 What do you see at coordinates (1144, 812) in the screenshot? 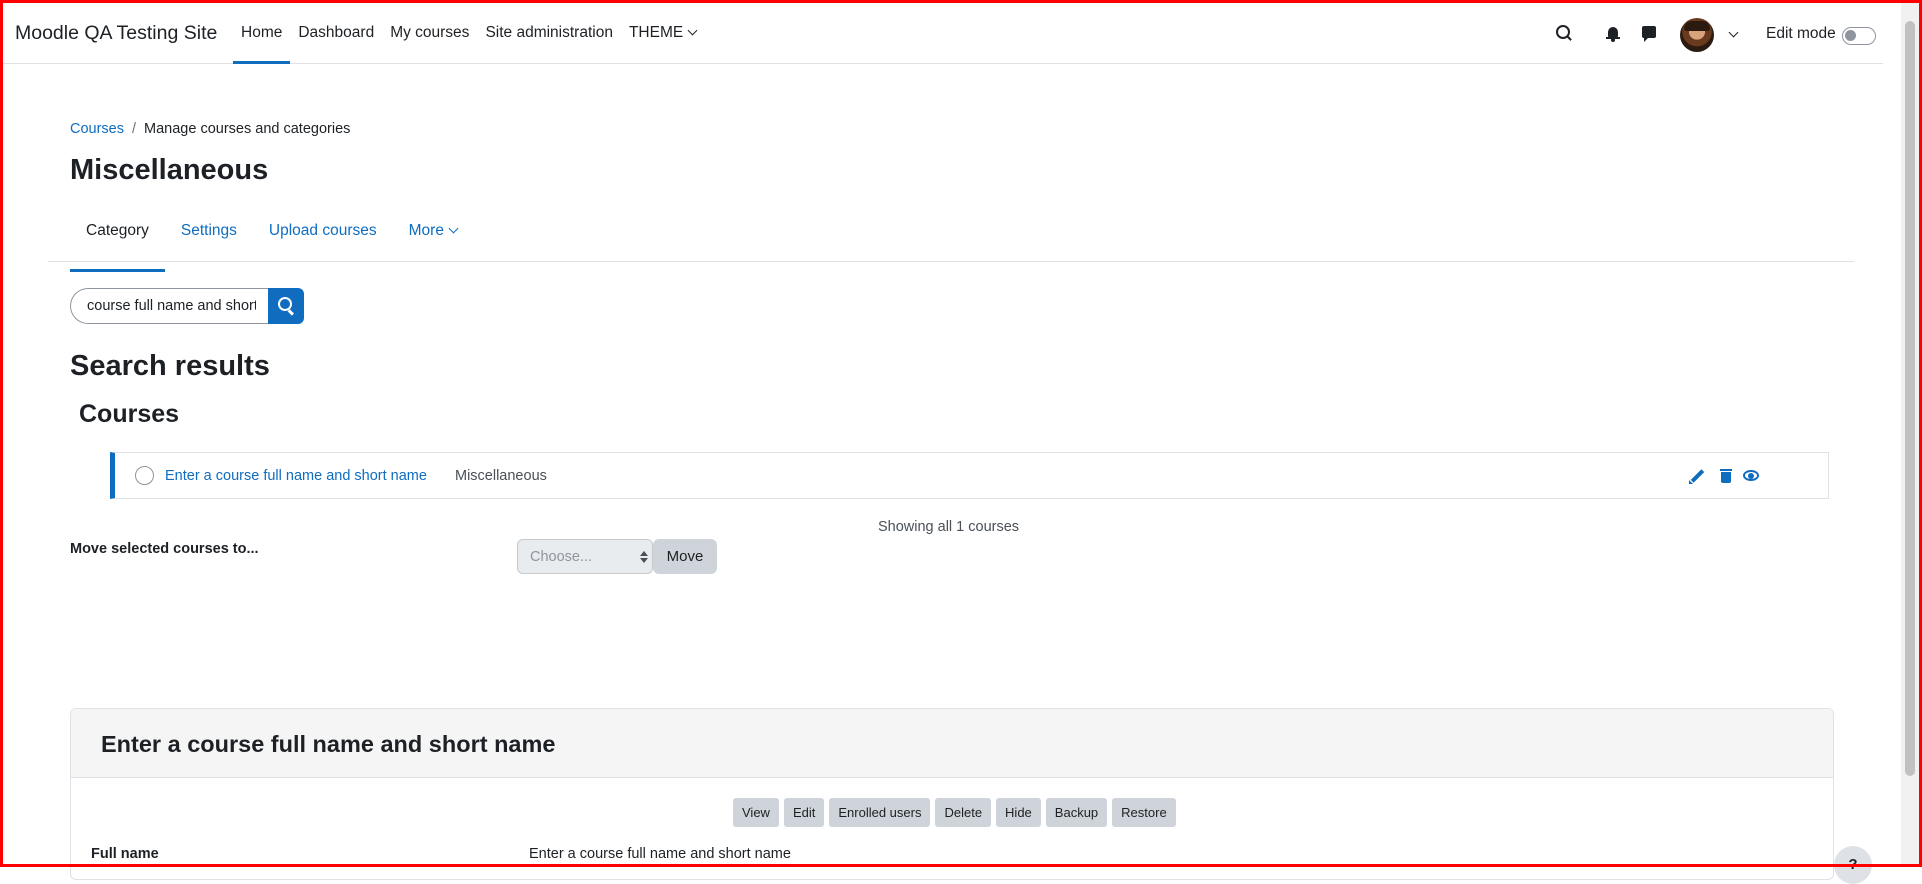
I see `restore-button: Restore` at bounding box center [1144, 812].